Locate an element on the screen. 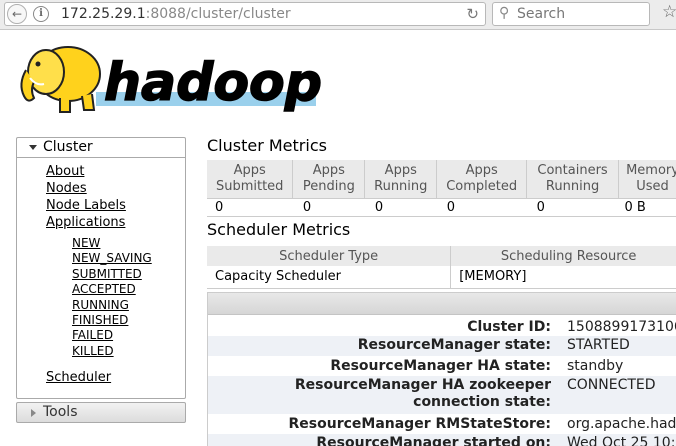 Image resolution: width=676 pixels, height=446 pixels. site-info-icon: i is located at coordinates (41, 14).